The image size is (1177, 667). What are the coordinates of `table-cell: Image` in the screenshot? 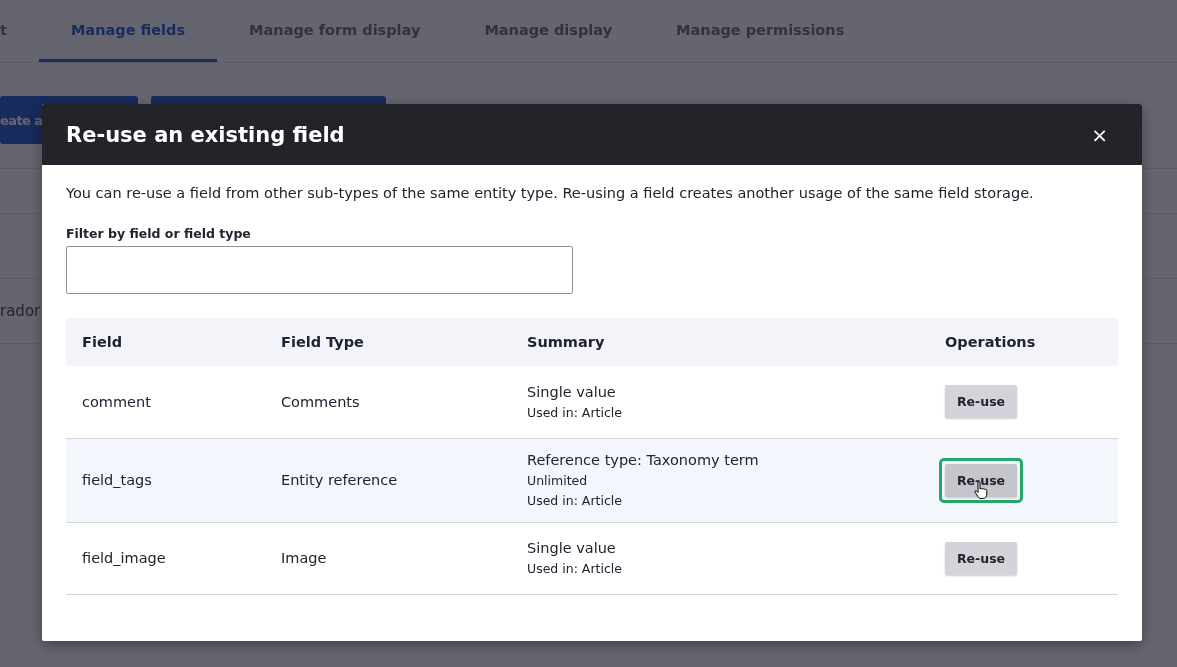 It's located at (388, 558).